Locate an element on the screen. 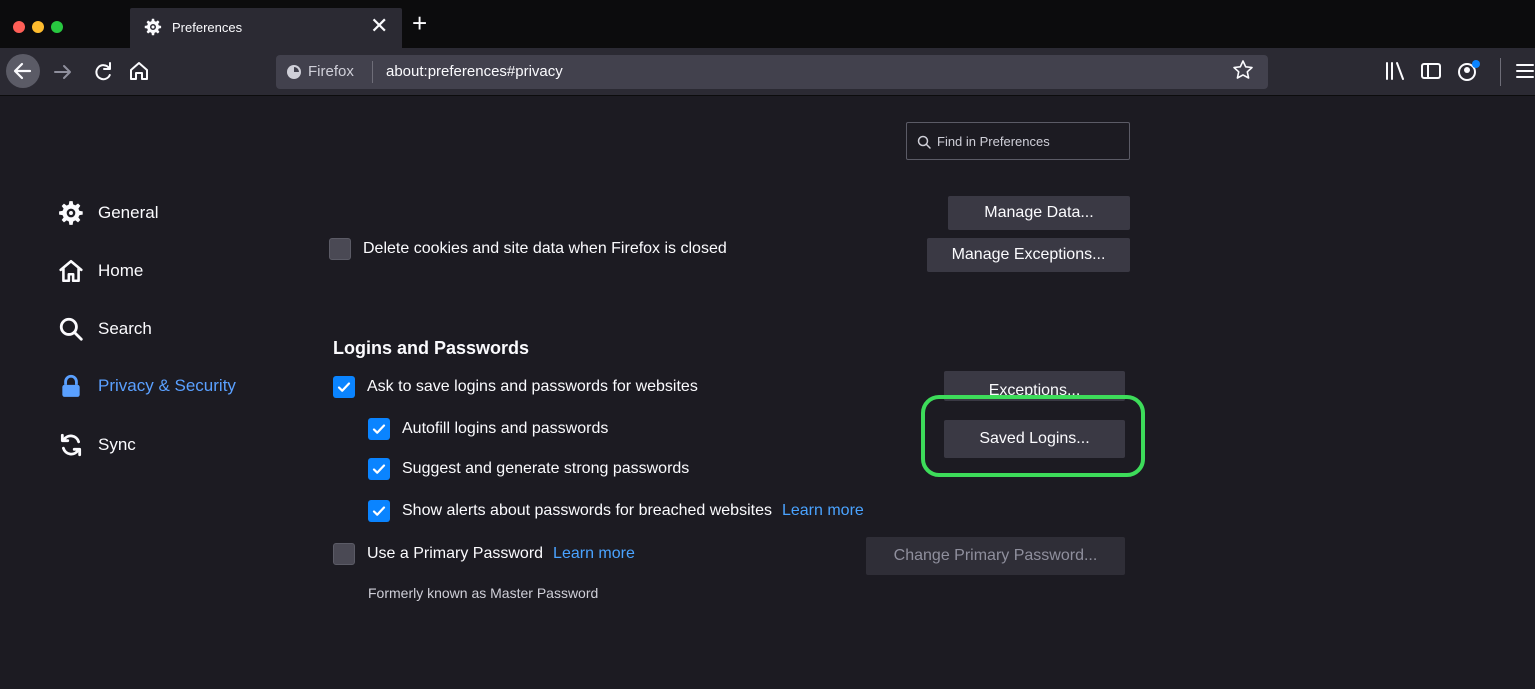  suggest-passwords-checkbox is located at coordinates (379, 469).